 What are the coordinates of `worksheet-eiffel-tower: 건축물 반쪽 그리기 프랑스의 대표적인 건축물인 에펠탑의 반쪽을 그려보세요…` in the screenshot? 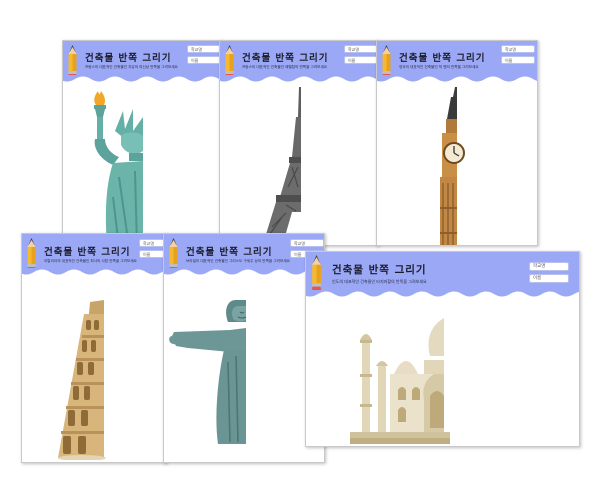 It's located at (299, 143).